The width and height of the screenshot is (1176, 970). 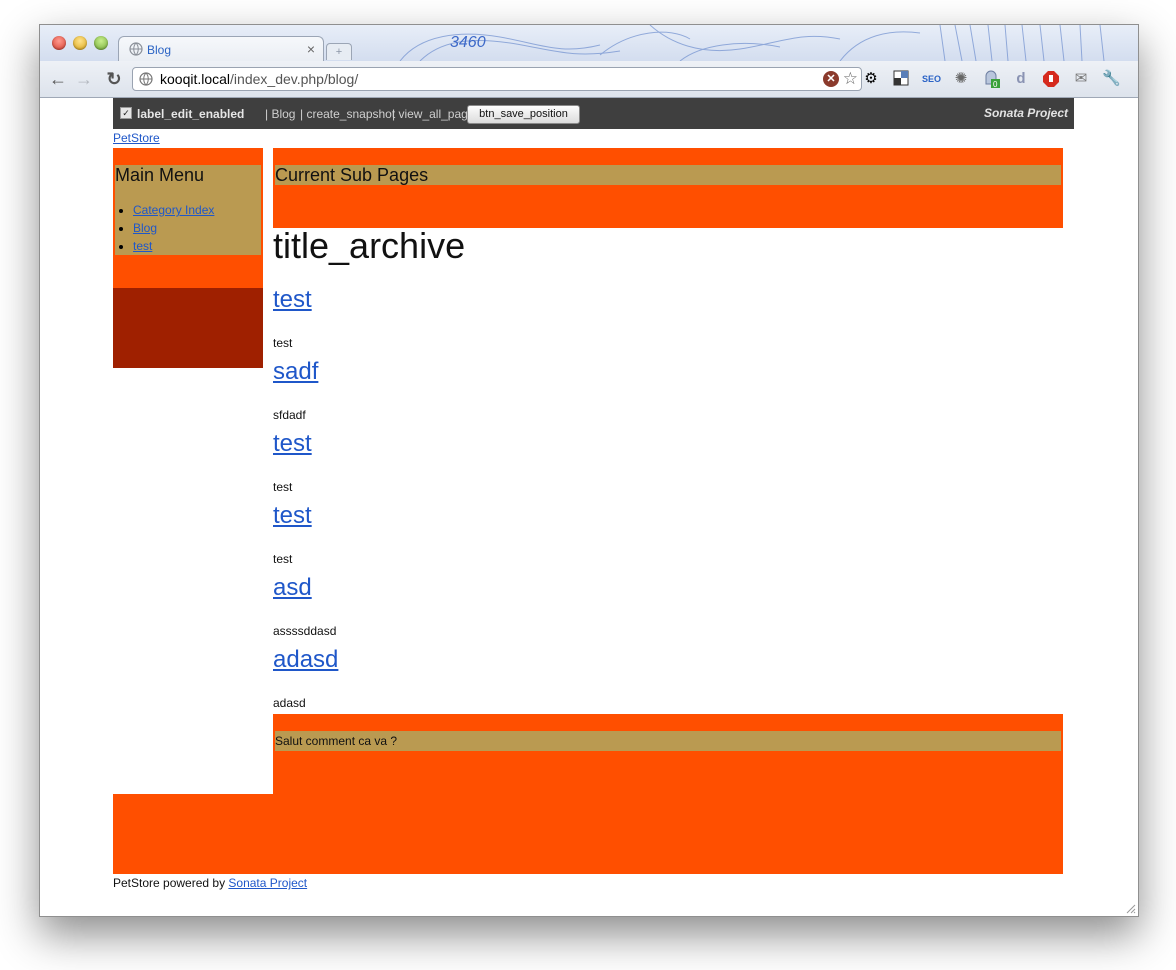 I want to click on resize-grip-icon, so click(x=1131, y=909).